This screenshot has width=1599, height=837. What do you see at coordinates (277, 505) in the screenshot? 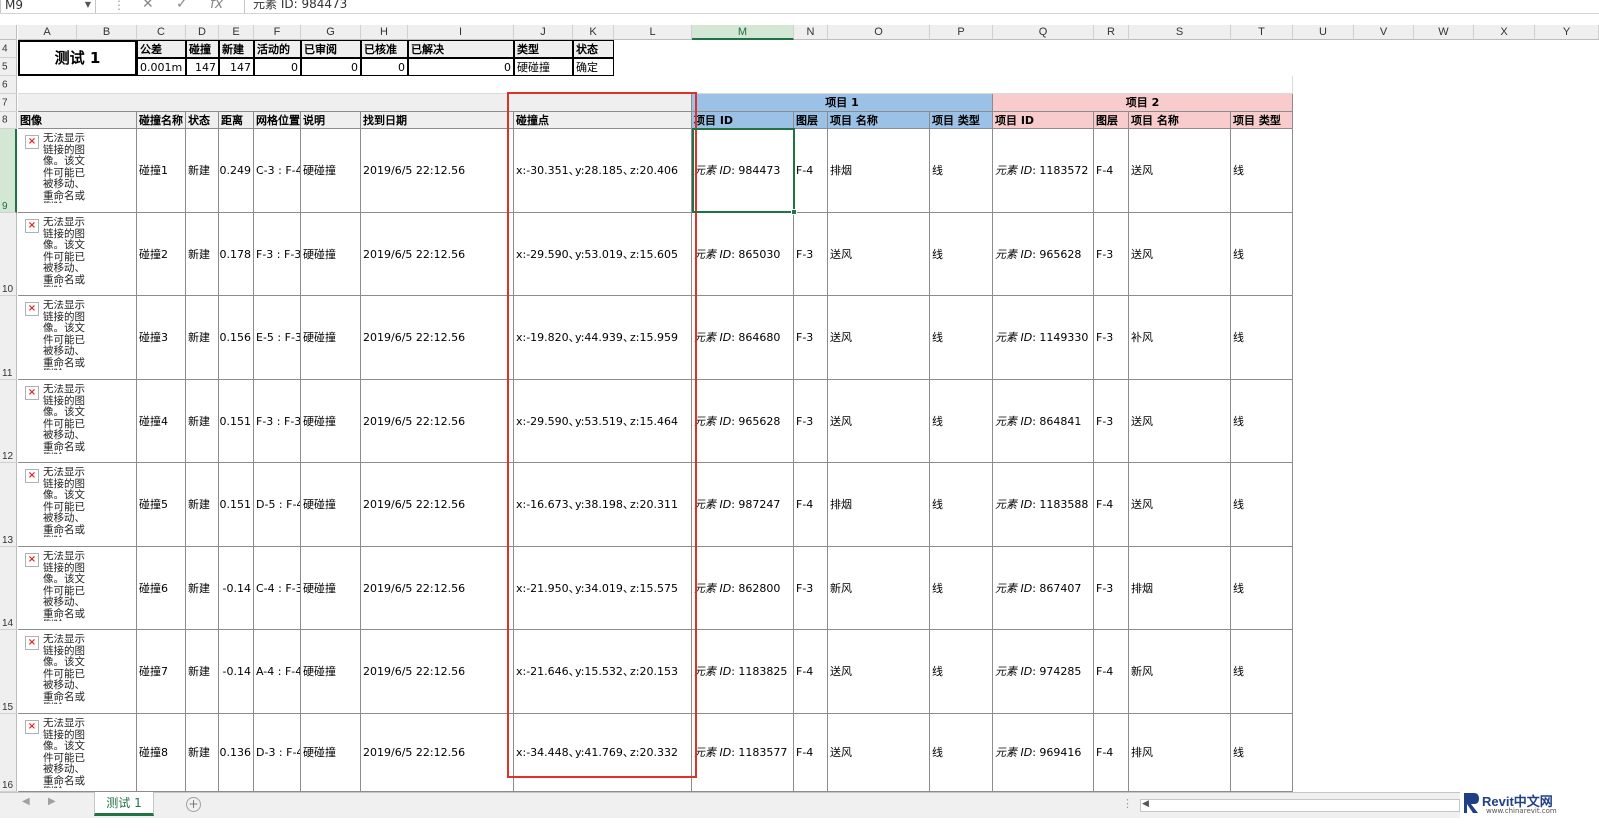
I see `grid-location-cell: D-5 : F-4` at bounding box center [277, 505].